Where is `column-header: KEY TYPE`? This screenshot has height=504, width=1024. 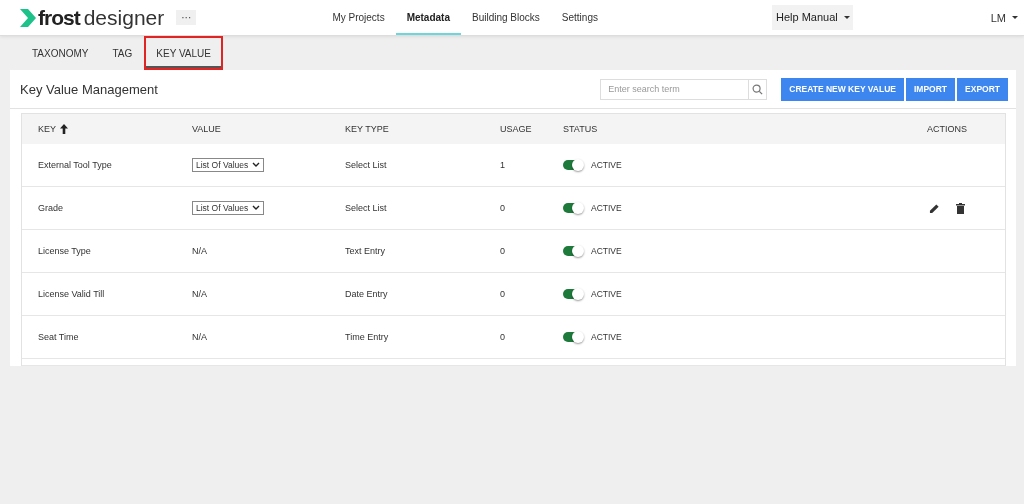 column-header: KEY TYPE is located at coordinates (367, 129).